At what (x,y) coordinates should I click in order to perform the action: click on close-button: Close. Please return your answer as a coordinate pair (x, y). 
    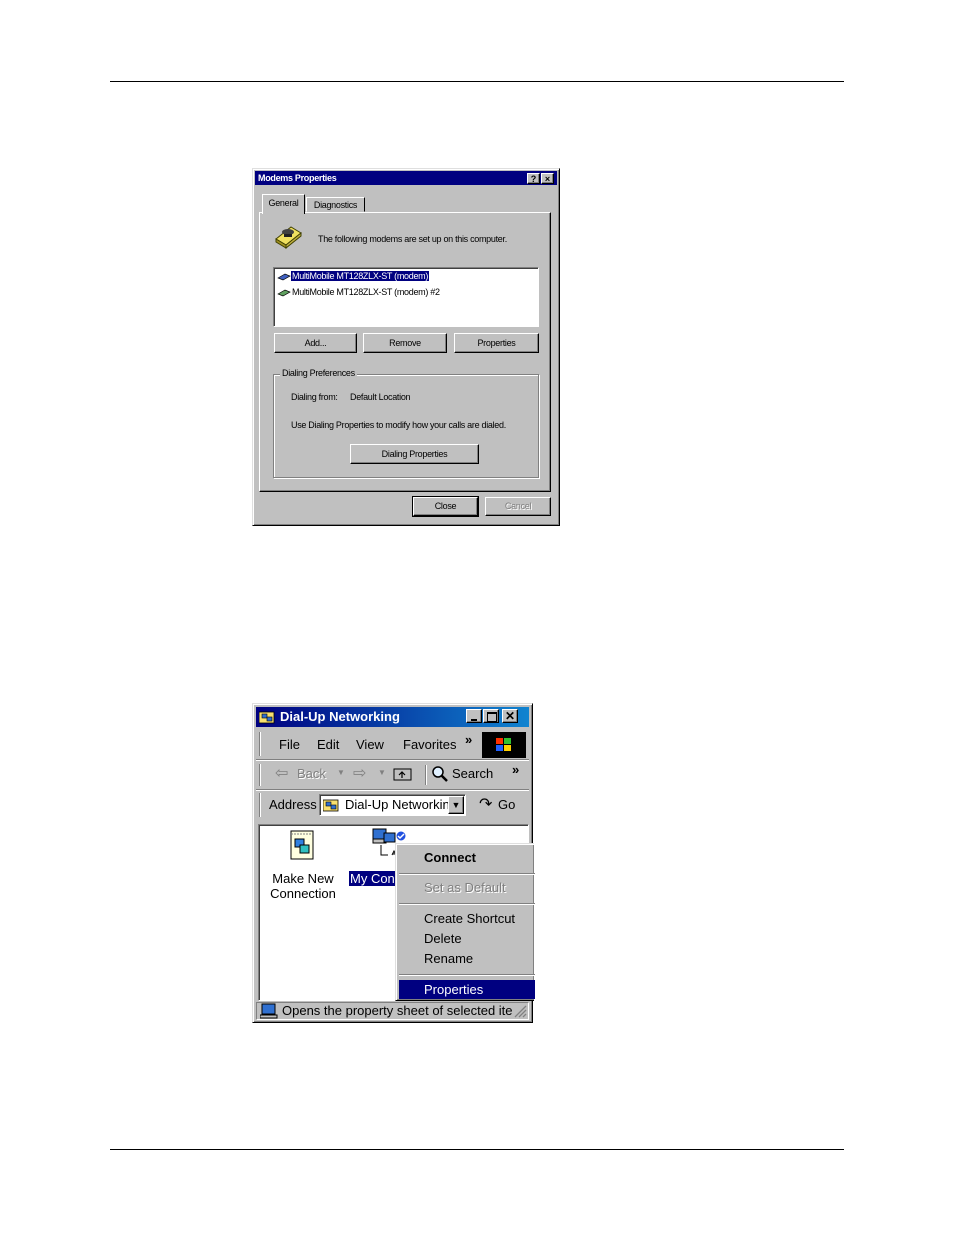
    Looking at the image, I should click on (445, 506).